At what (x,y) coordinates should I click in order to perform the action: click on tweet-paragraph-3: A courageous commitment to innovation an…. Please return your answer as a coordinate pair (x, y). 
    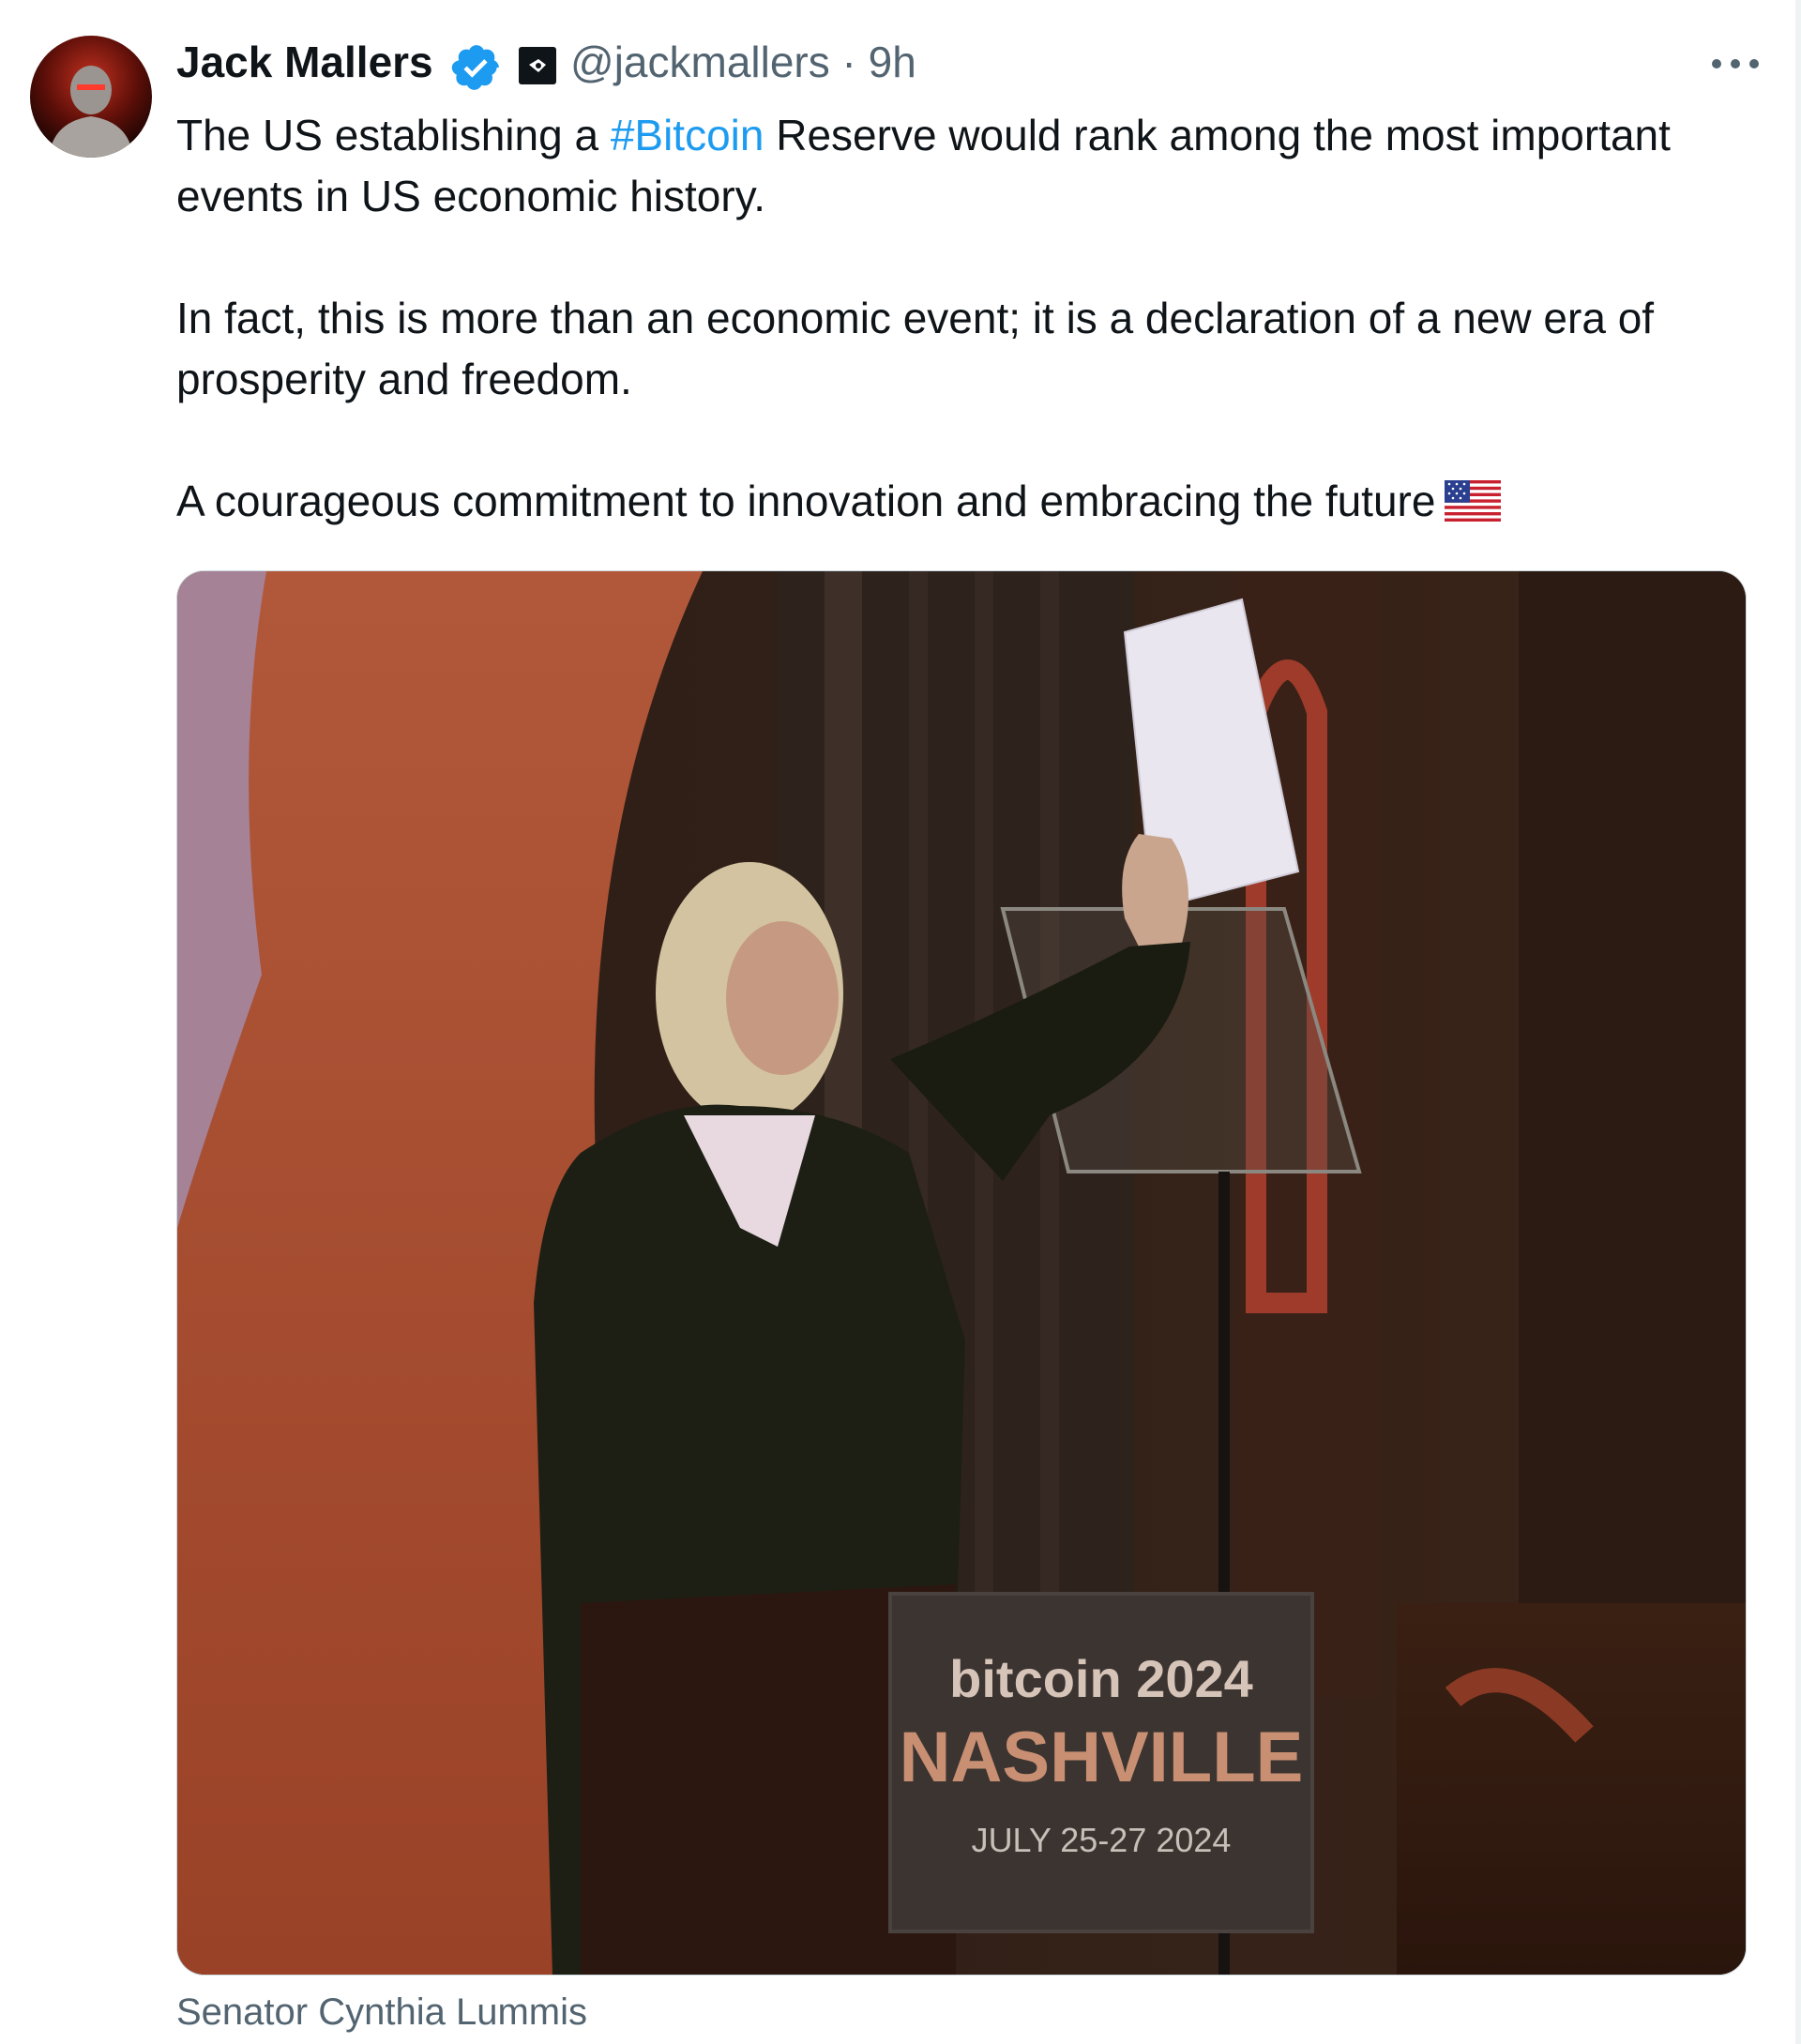
    Looking at the image, I should click on (964, 504).